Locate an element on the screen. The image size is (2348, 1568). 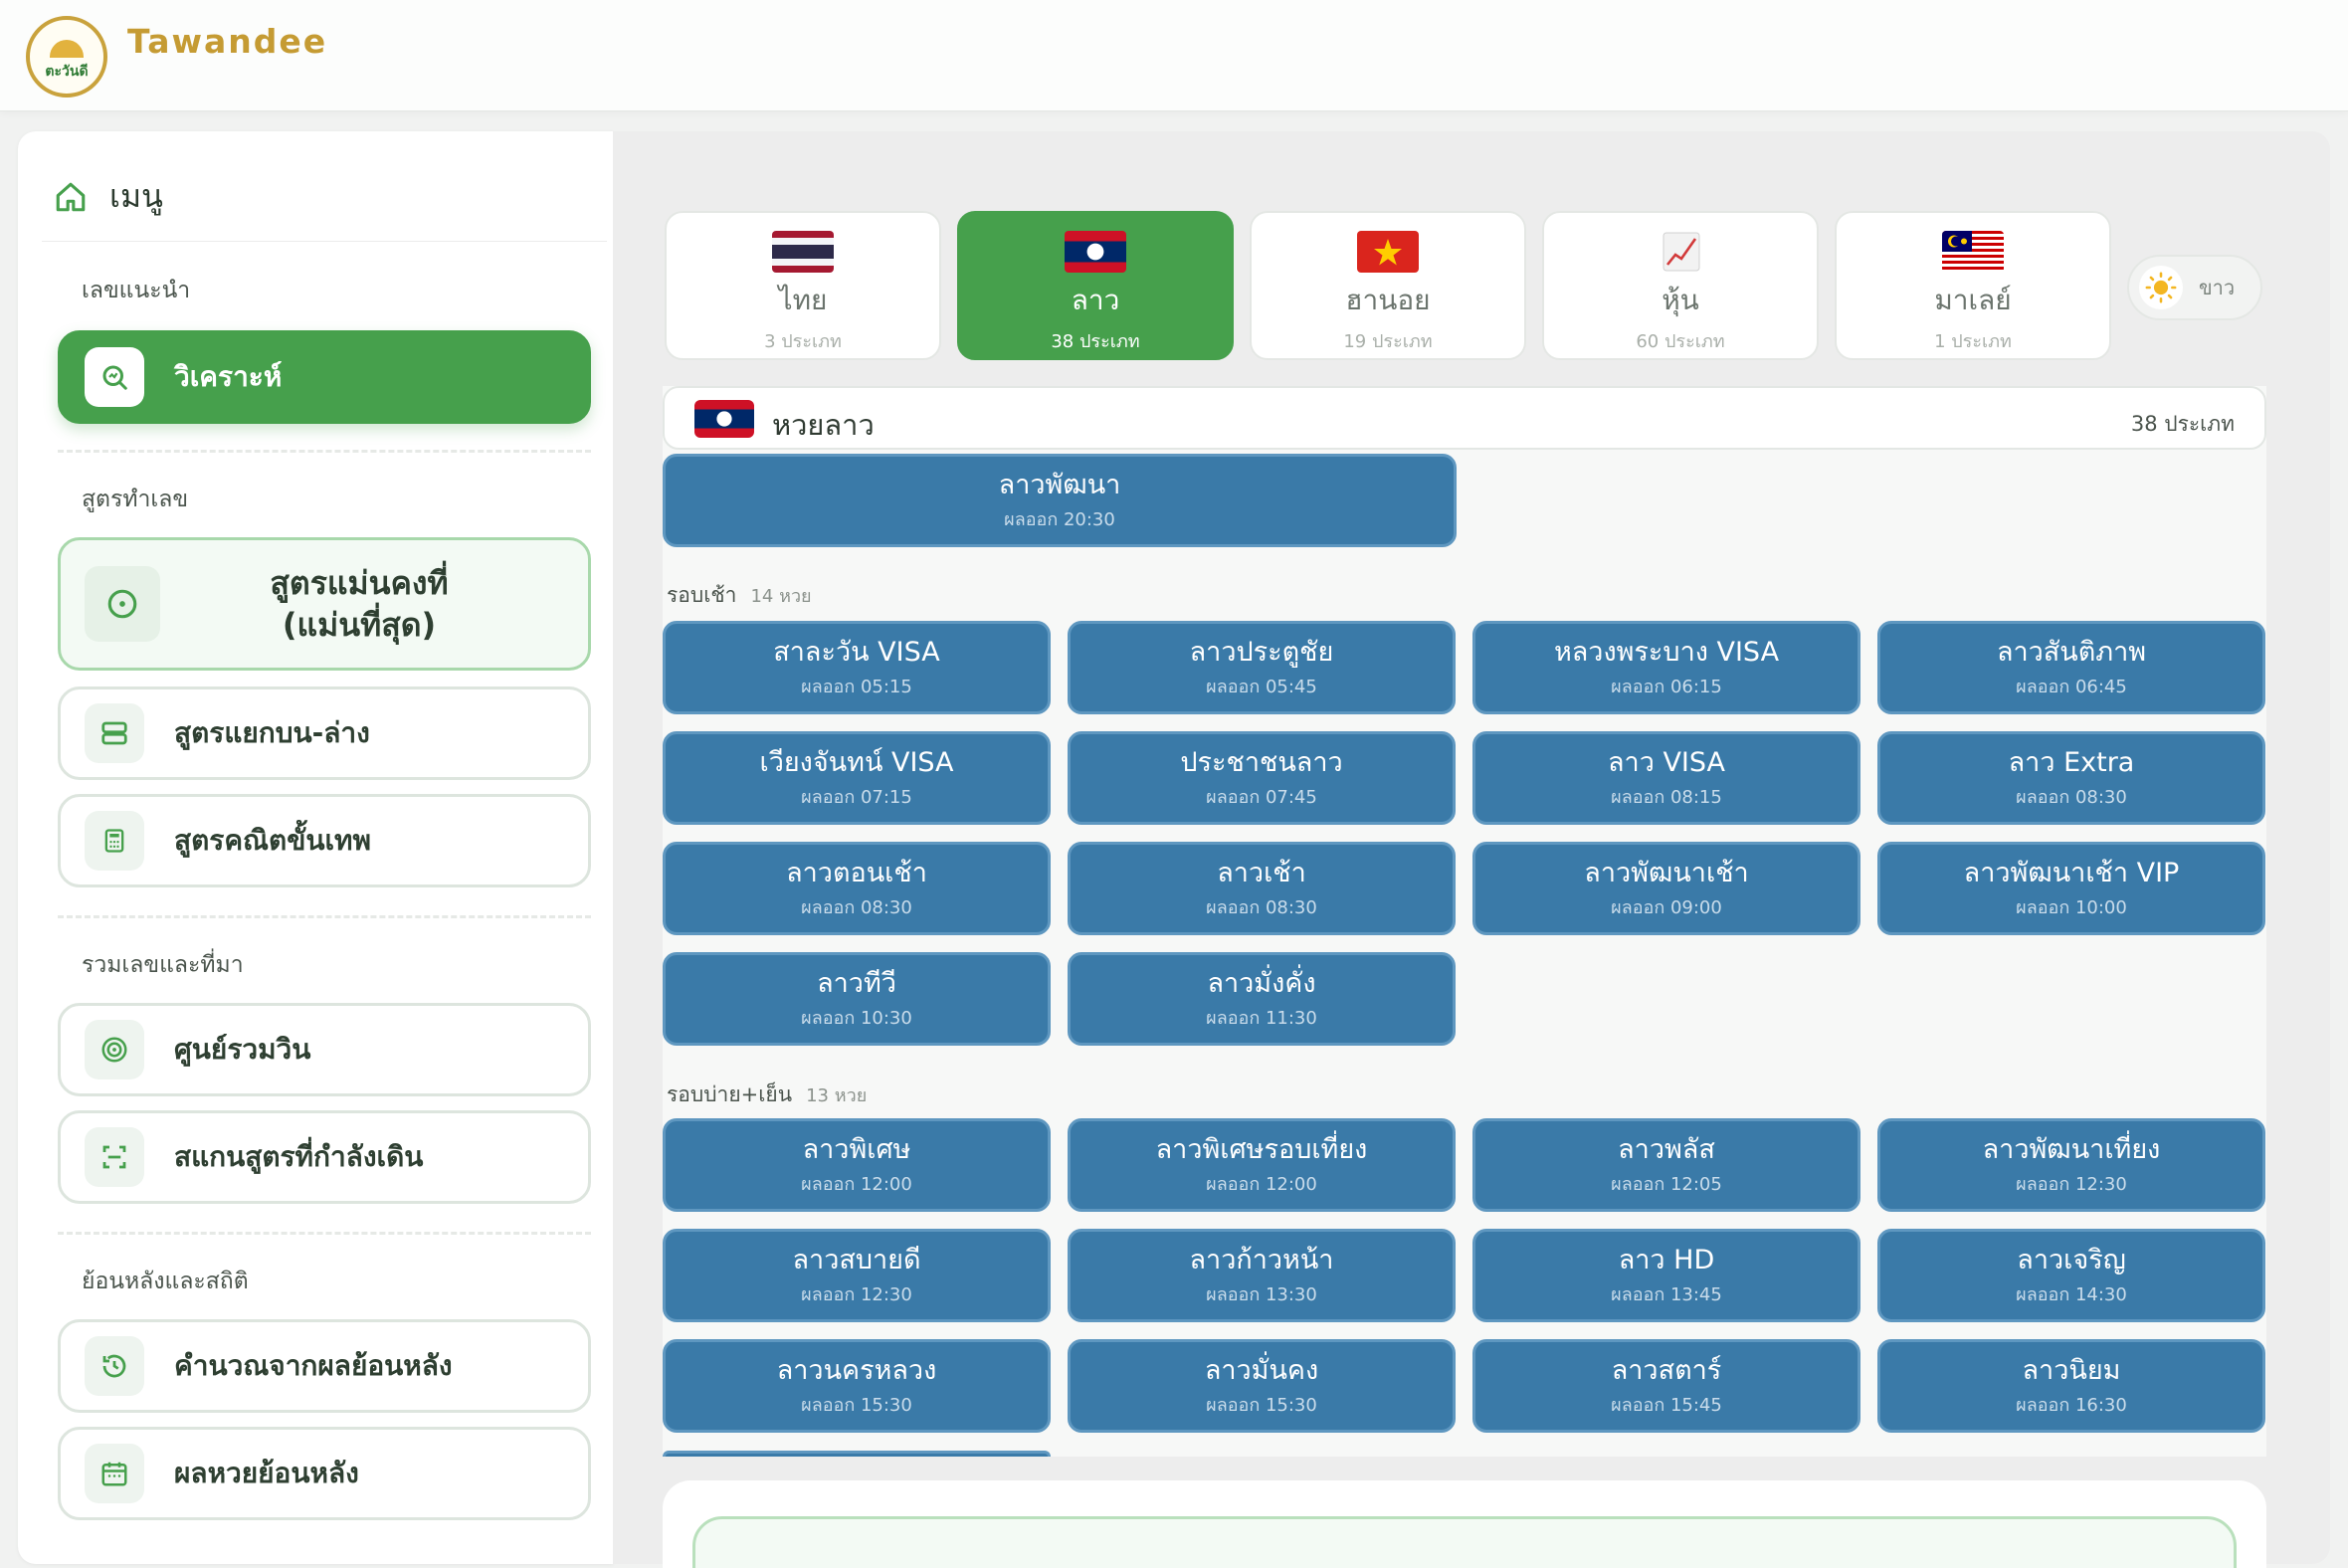
lottery-time: ผลออก 13:45 is located at coordinates (1666, 1294).